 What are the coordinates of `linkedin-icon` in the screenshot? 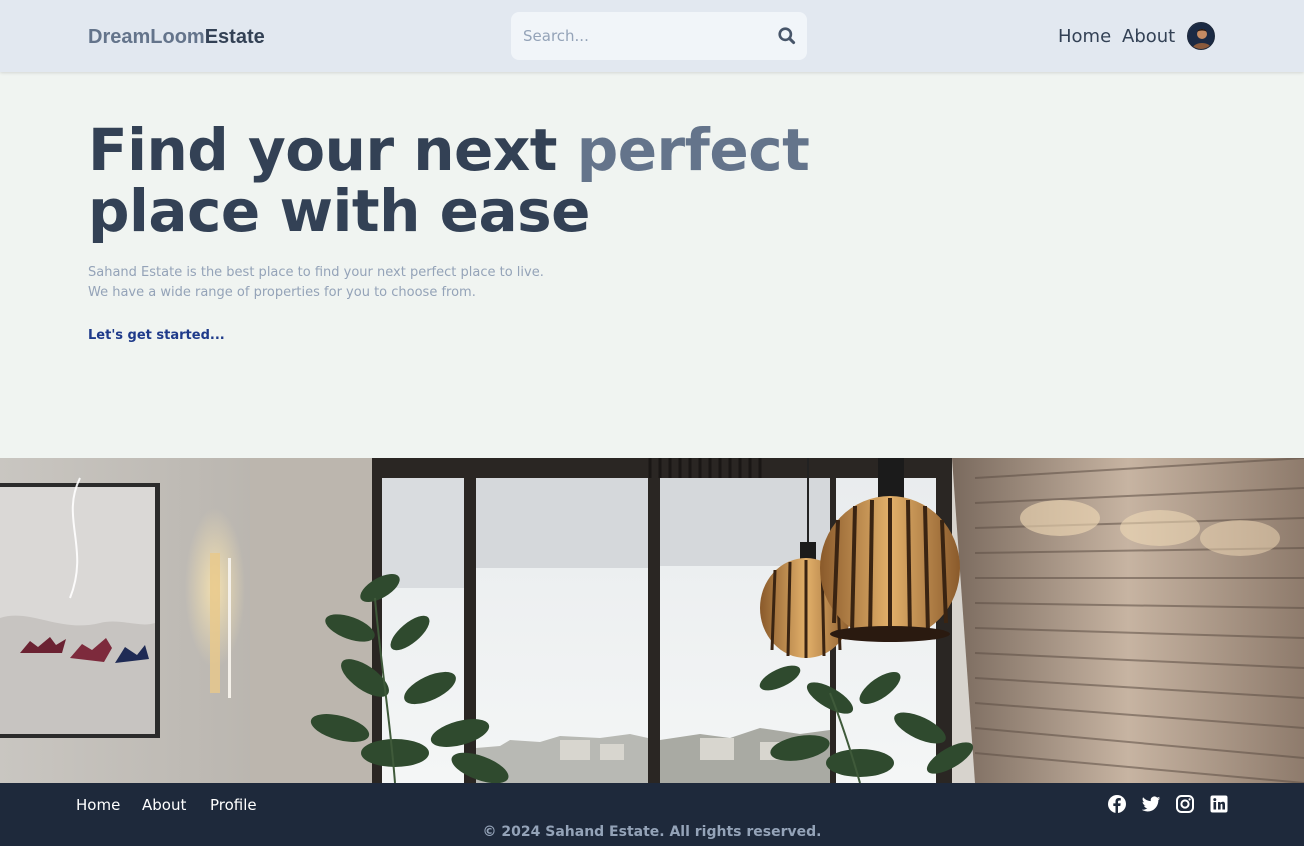 It's located at (1219, 804).